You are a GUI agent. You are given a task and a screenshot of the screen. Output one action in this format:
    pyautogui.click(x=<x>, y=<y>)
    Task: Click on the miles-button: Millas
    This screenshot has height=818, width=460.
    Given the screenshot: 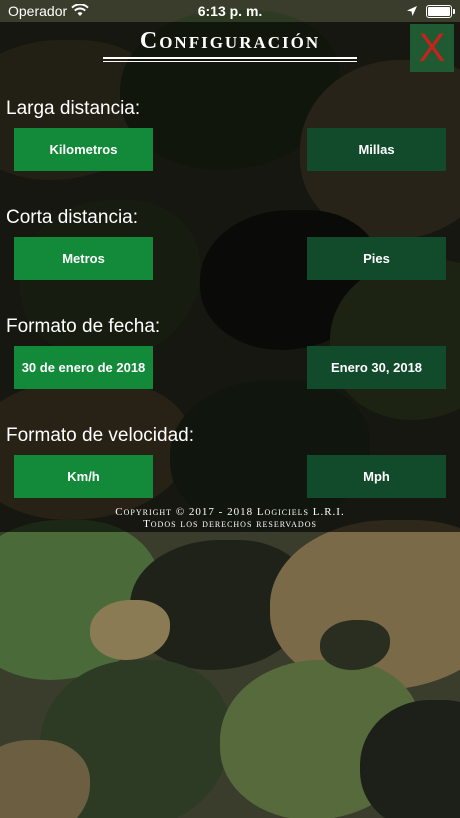 What is the action you would take?
    pyautogui.click(x=376, y=149)
    